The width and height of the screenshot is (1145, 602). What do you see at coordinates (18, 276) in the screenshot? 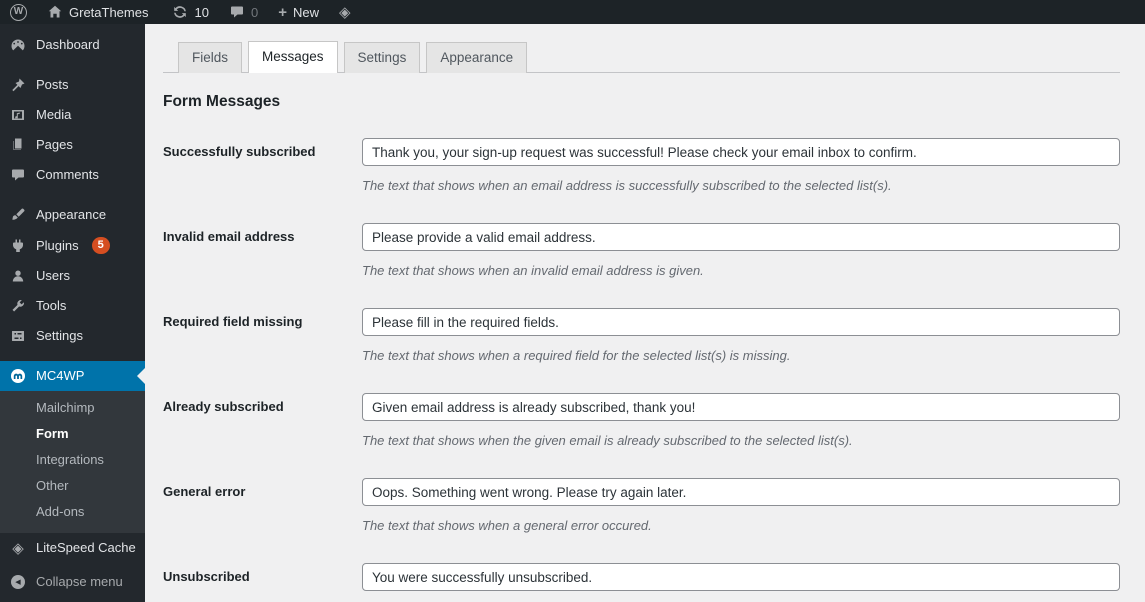
I see `user-icon` at bounding box center [18, 276].